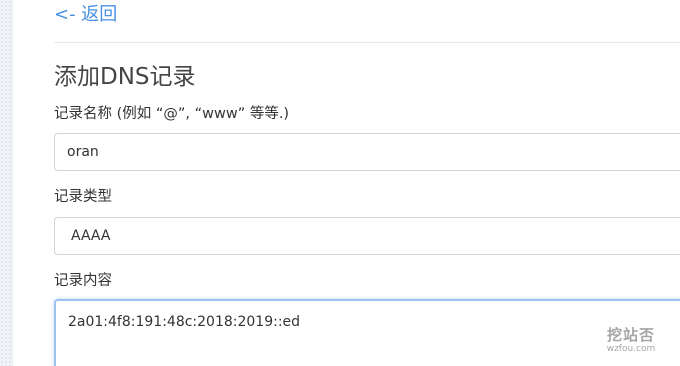 This screenshot has width=680, height=366. Describe the element at coordinates (172, 114) in the screenshot. I see `record-name-label: 记录名称 (例如 “@”, “www” 等等.)` at that location.